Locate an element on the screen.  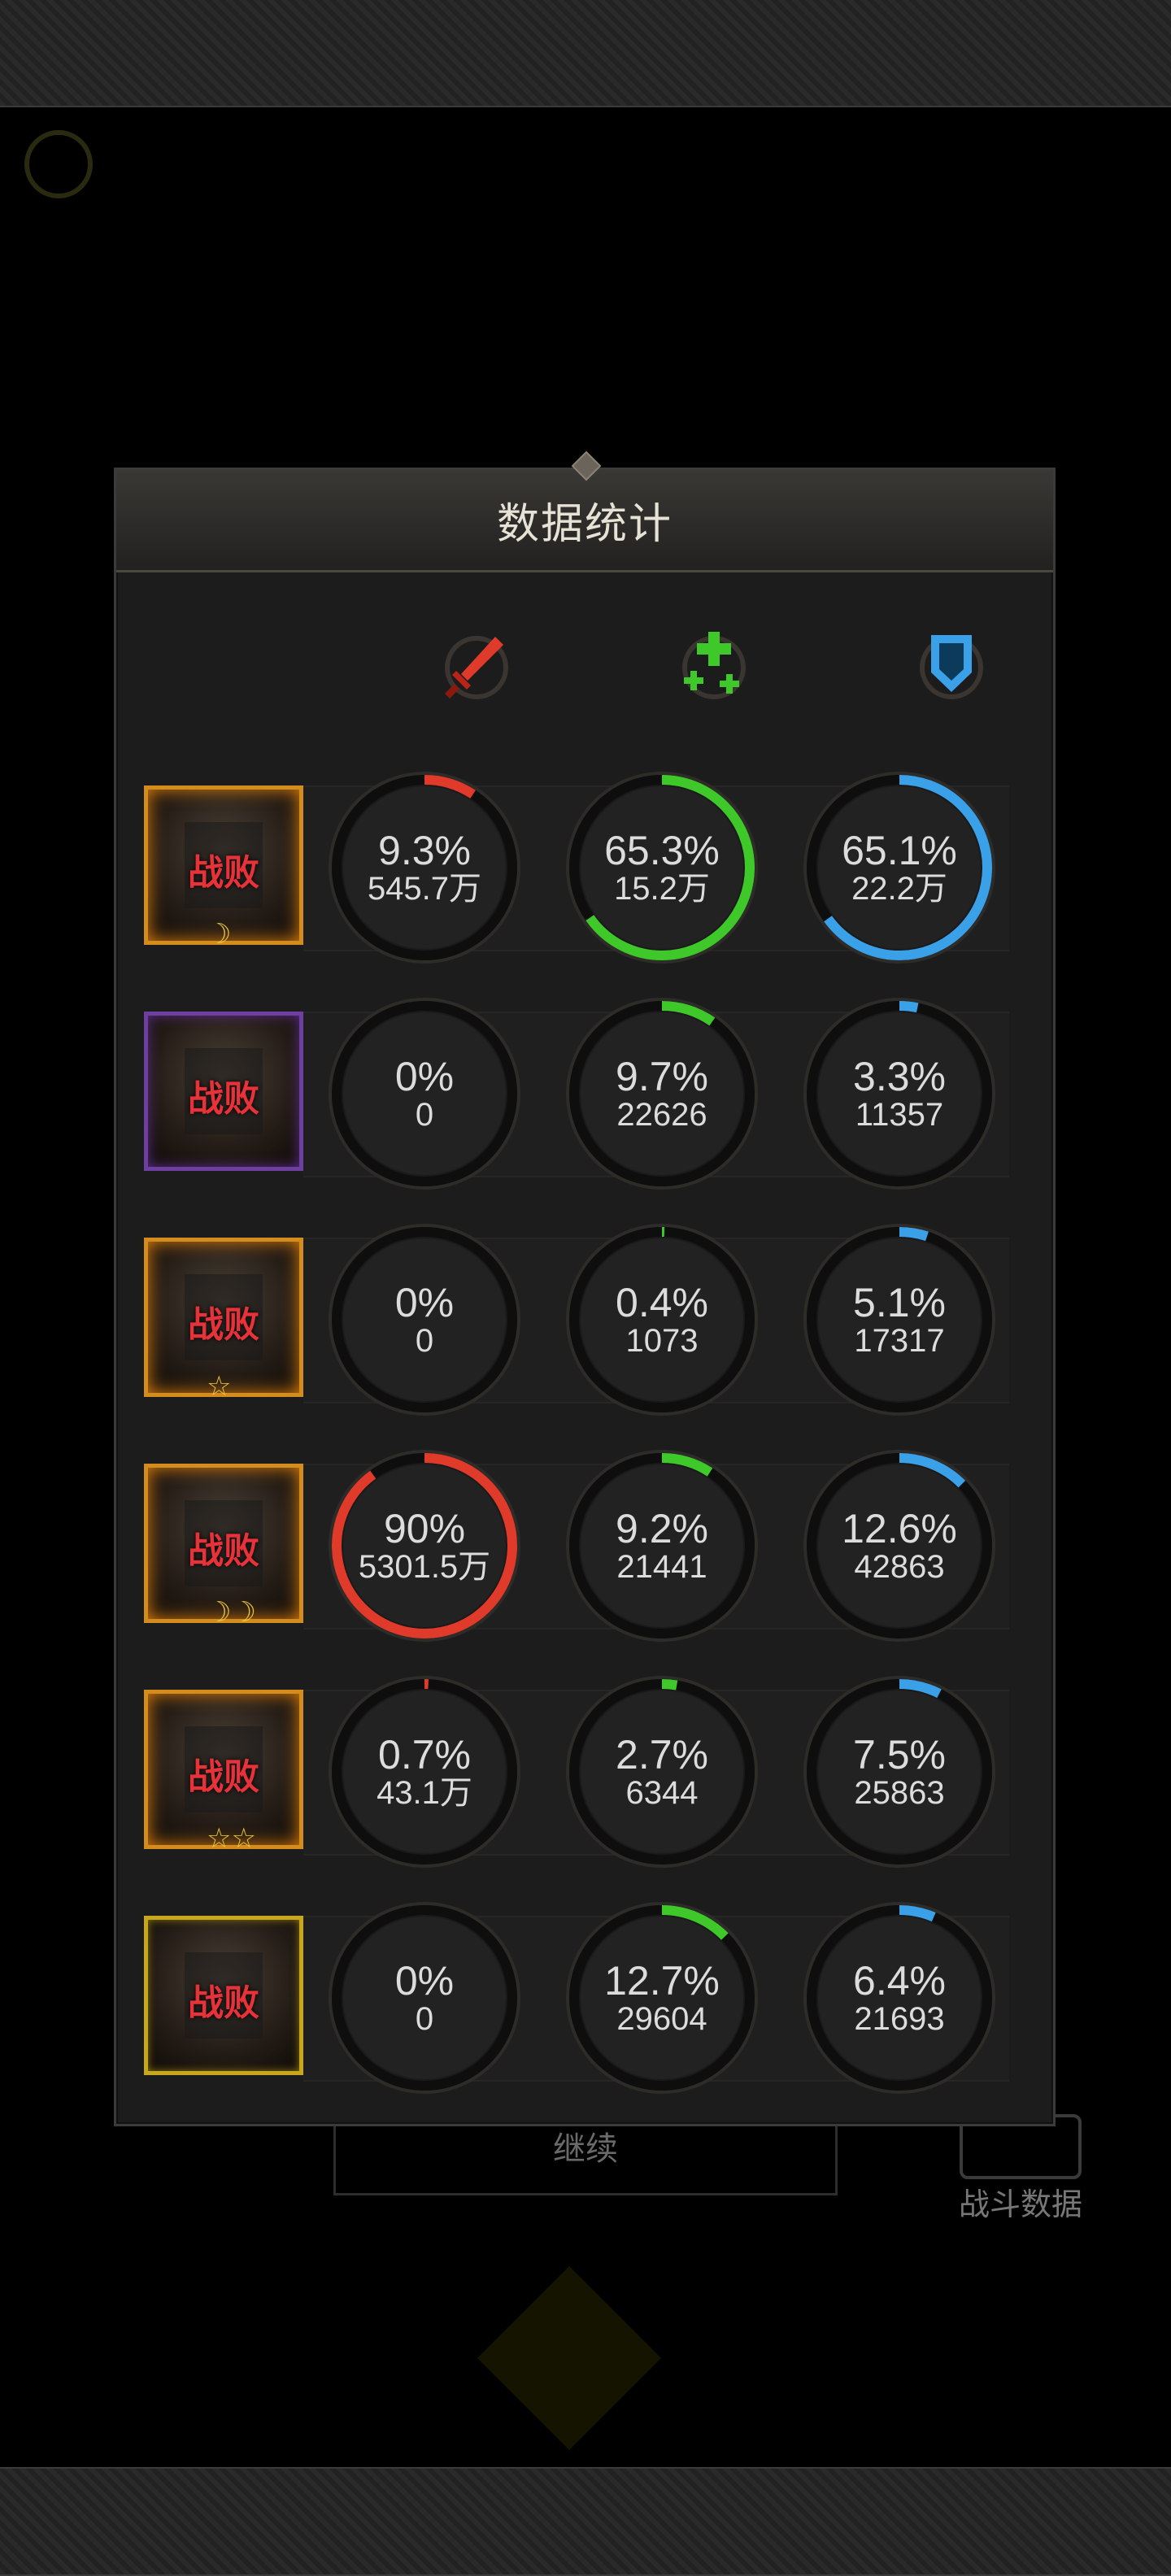
stat-ring: 12.7% 29604 is located at coordinates (662, 1998).